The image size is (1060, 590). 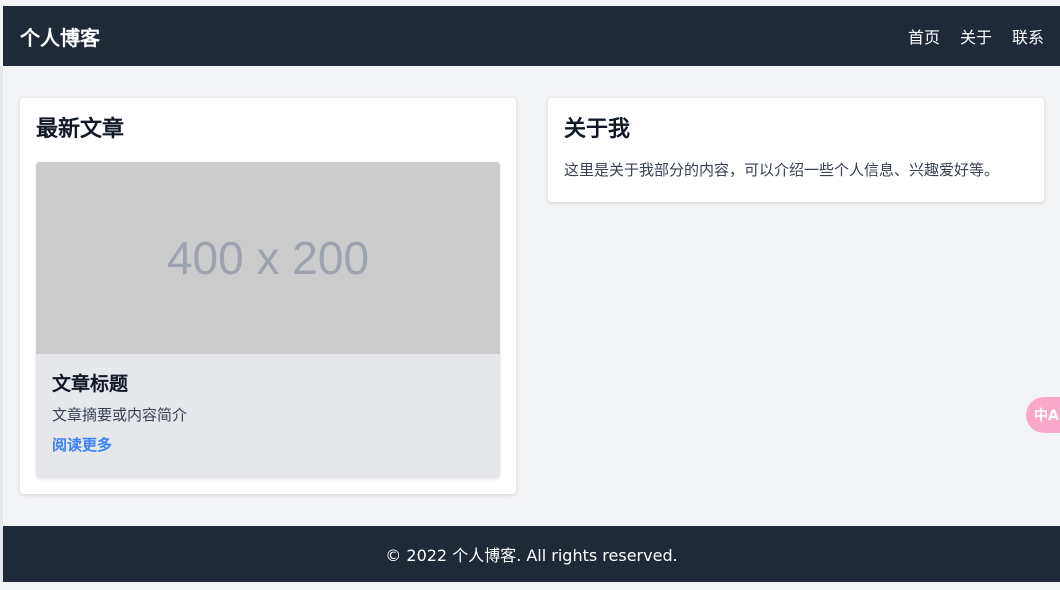 I want to click on site-header: 个人博客 首页 关于 联系, so click(x=531, y=36).